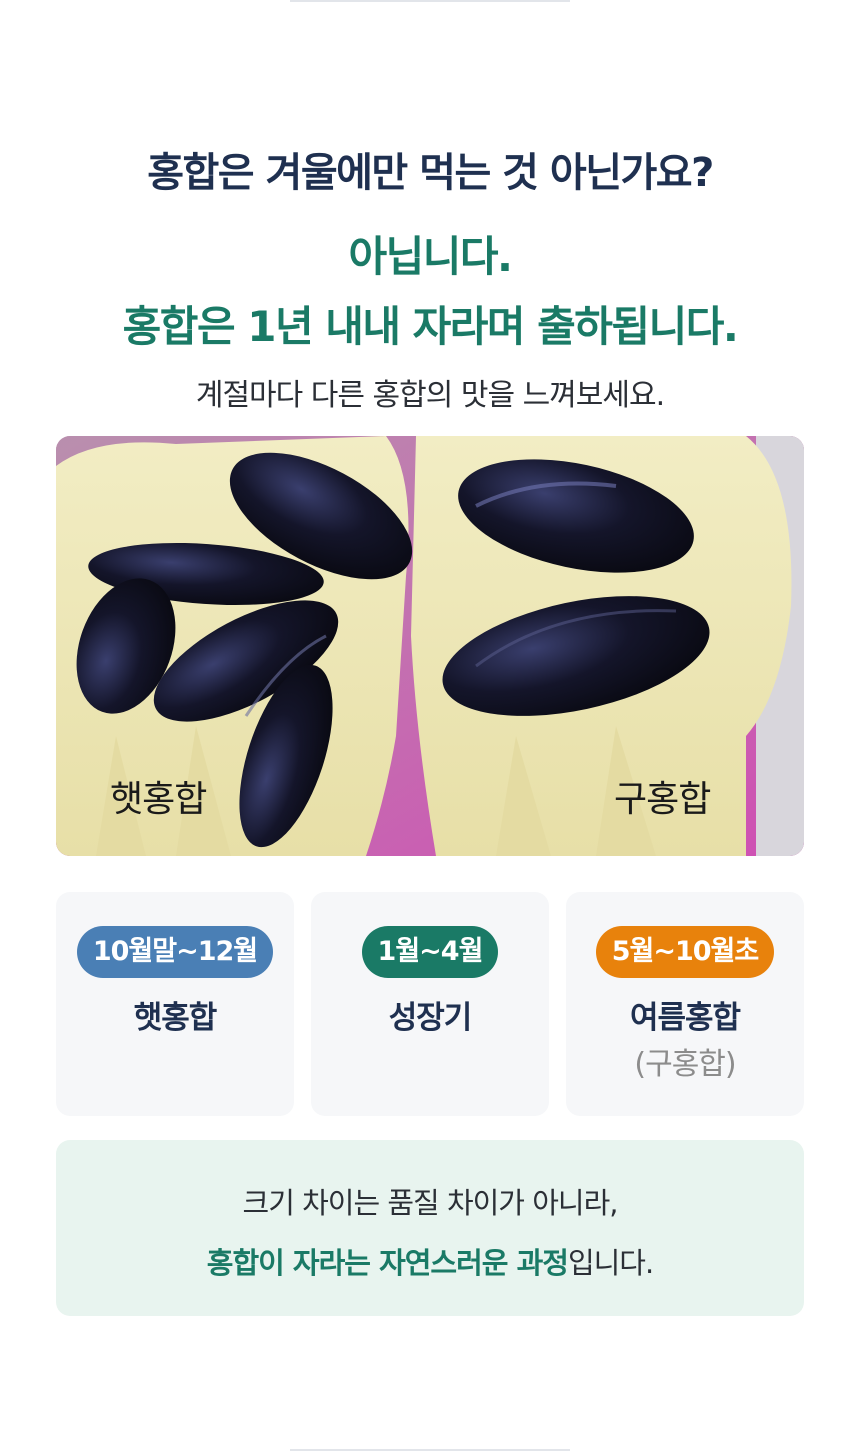 This screenshot has height=1451, width=860. I want to click on season-title: 햇홍합, so click(175, 1018).